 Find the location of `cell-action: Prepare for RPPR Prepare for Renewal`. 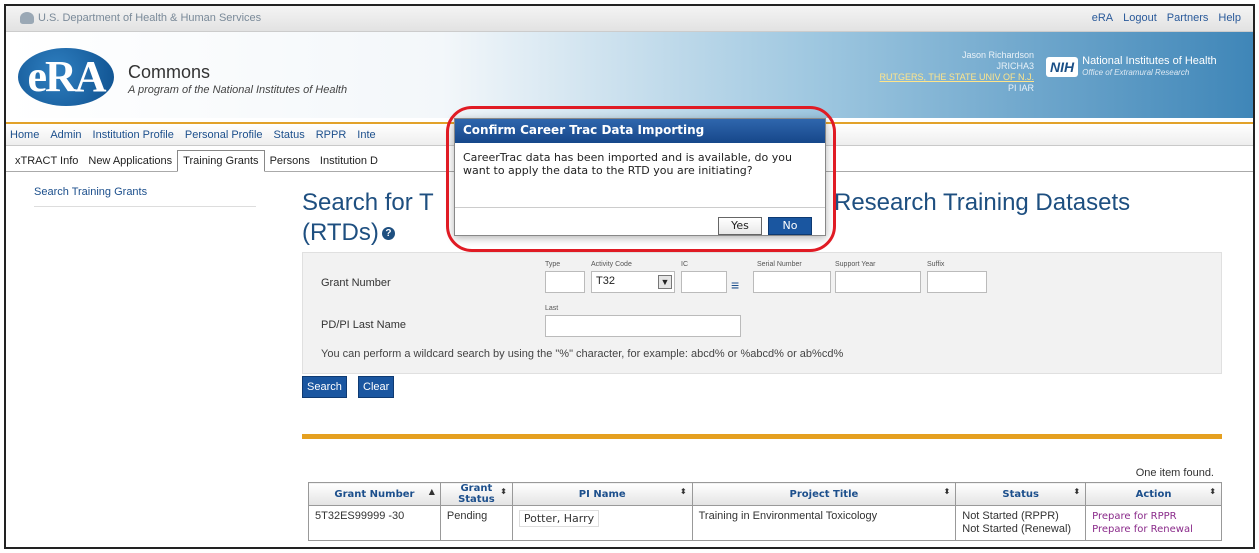

cell-action: Prepare for RPPR Prepare for Renewal is located at coordinates (1153, 523).